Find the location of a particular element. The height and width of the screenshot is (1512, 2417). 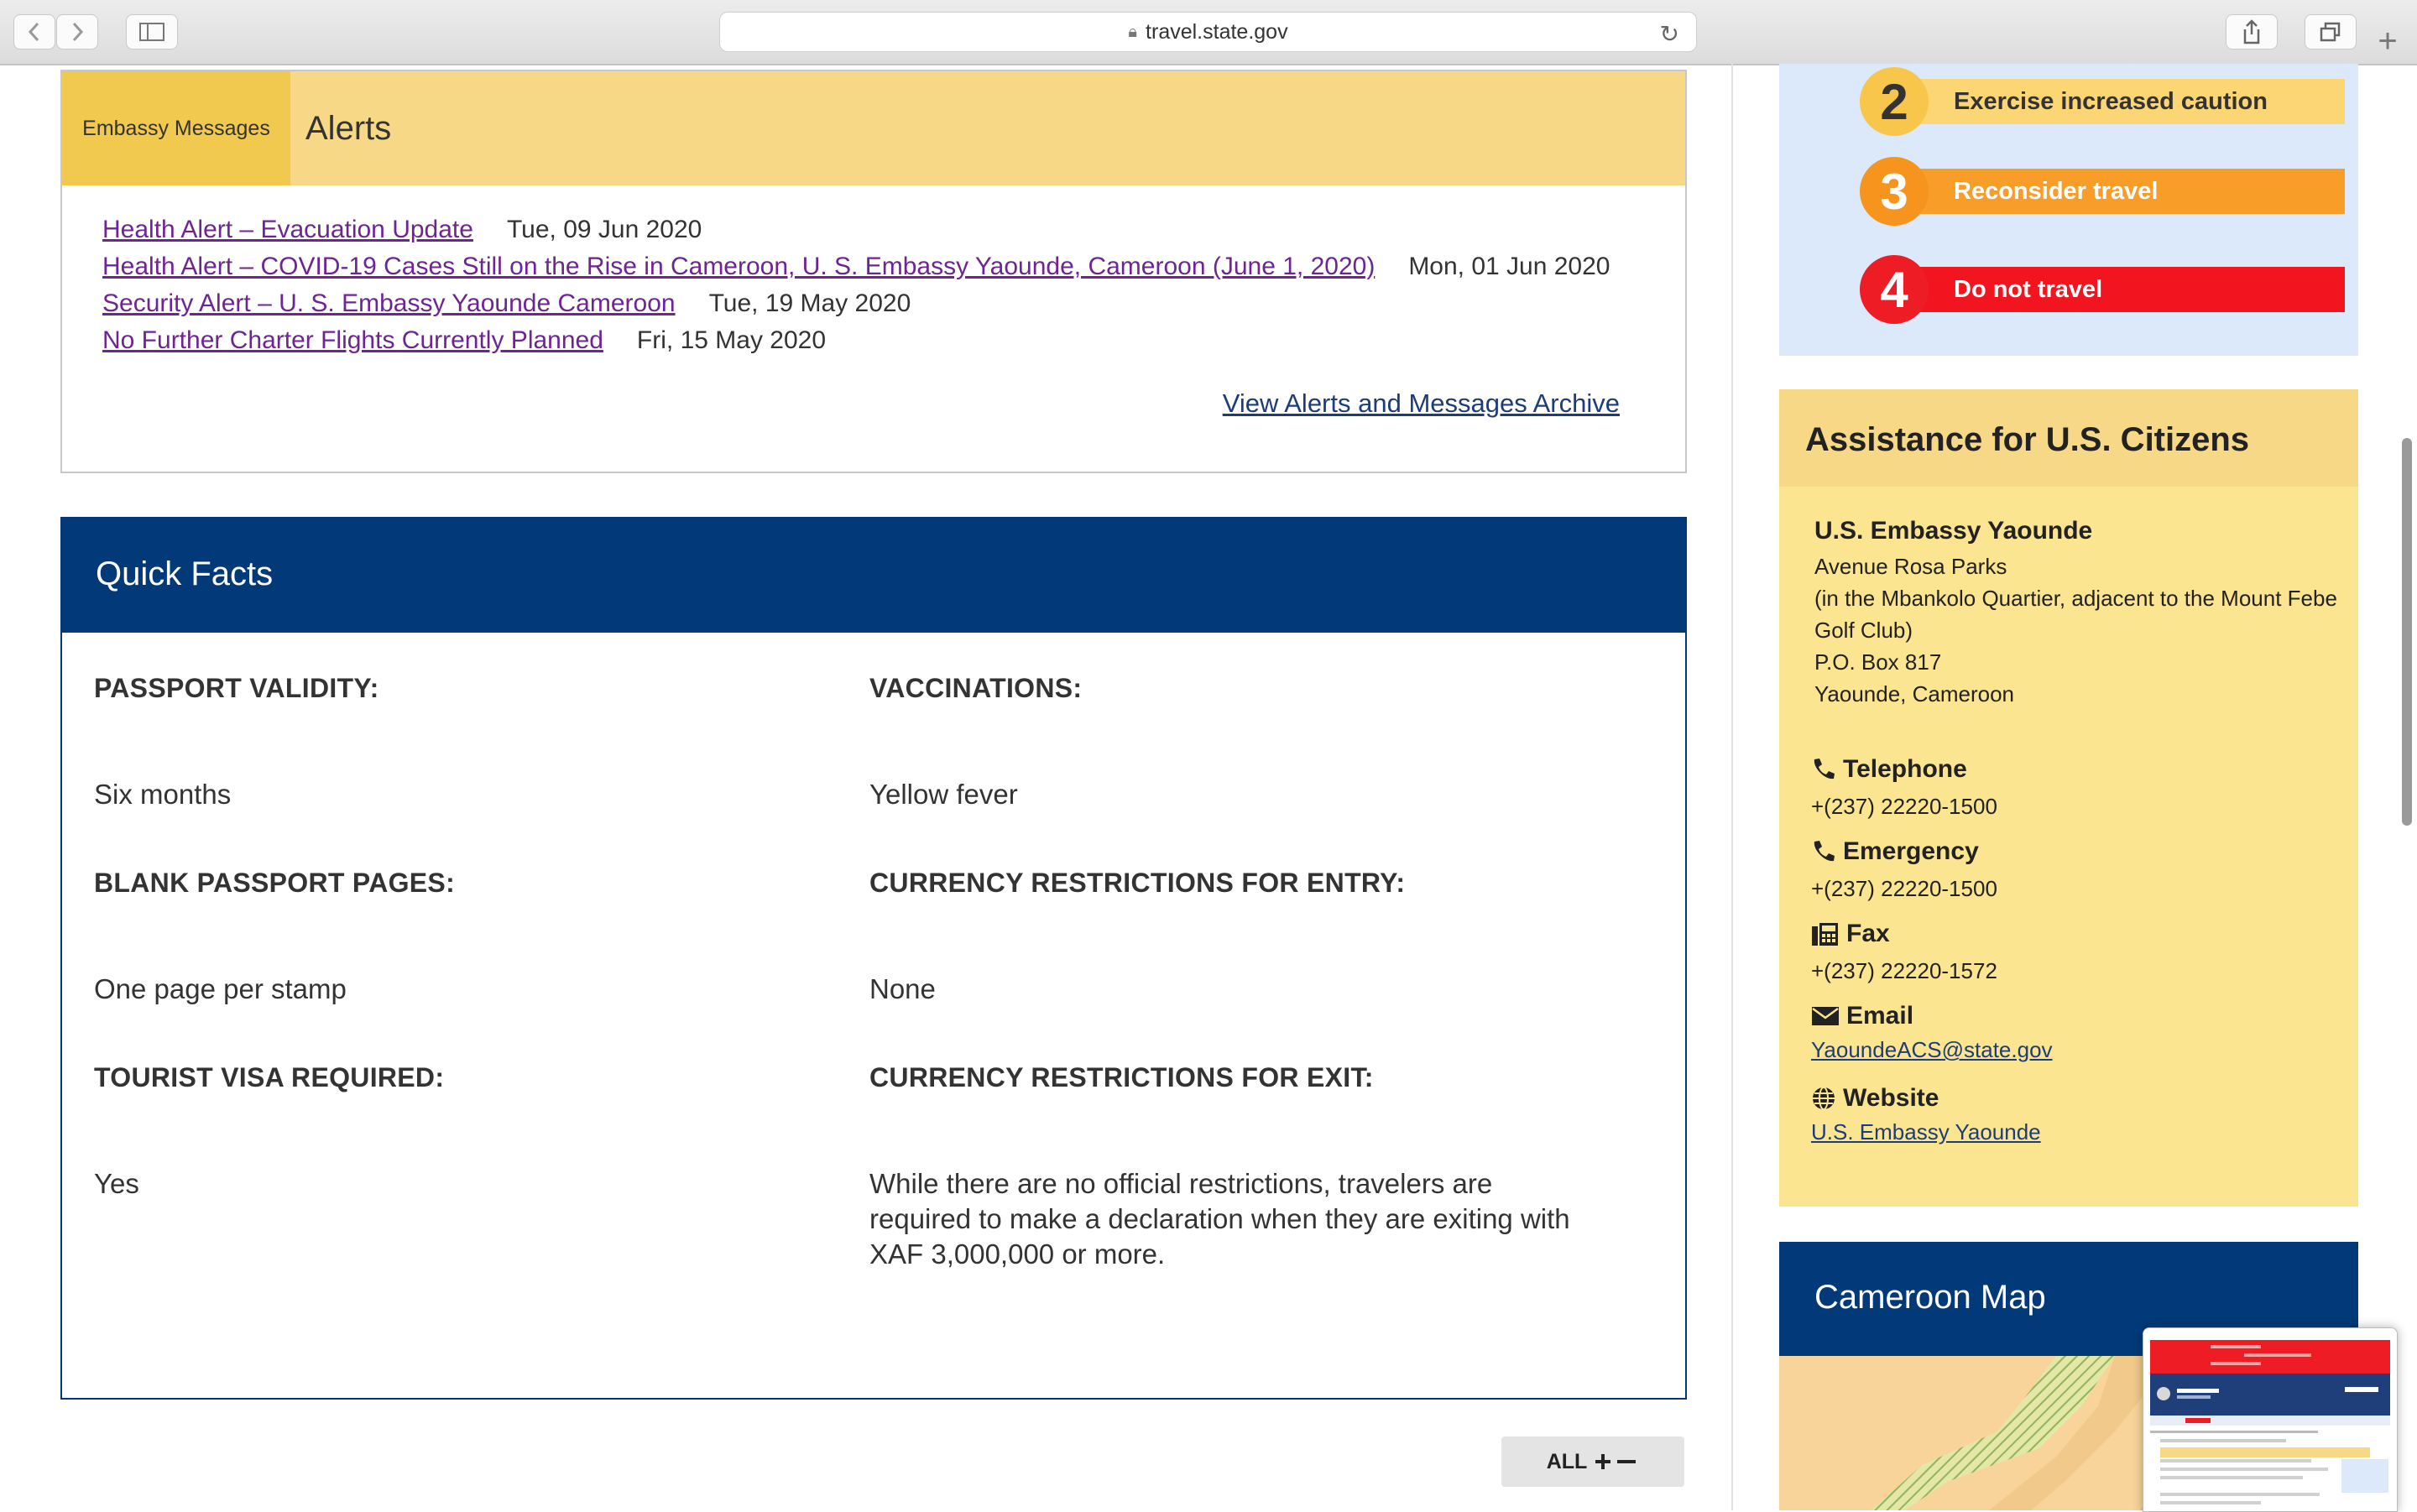

archive-link: View Alerts and Messages Archive is located at coordinates (1421, 403).